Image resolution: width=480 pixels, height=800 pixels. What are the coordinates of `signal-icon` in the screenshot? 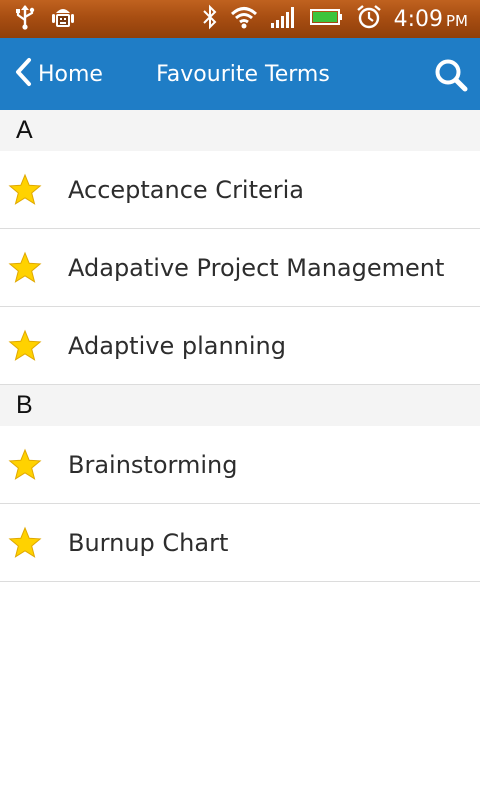 It's located at (284, 19).